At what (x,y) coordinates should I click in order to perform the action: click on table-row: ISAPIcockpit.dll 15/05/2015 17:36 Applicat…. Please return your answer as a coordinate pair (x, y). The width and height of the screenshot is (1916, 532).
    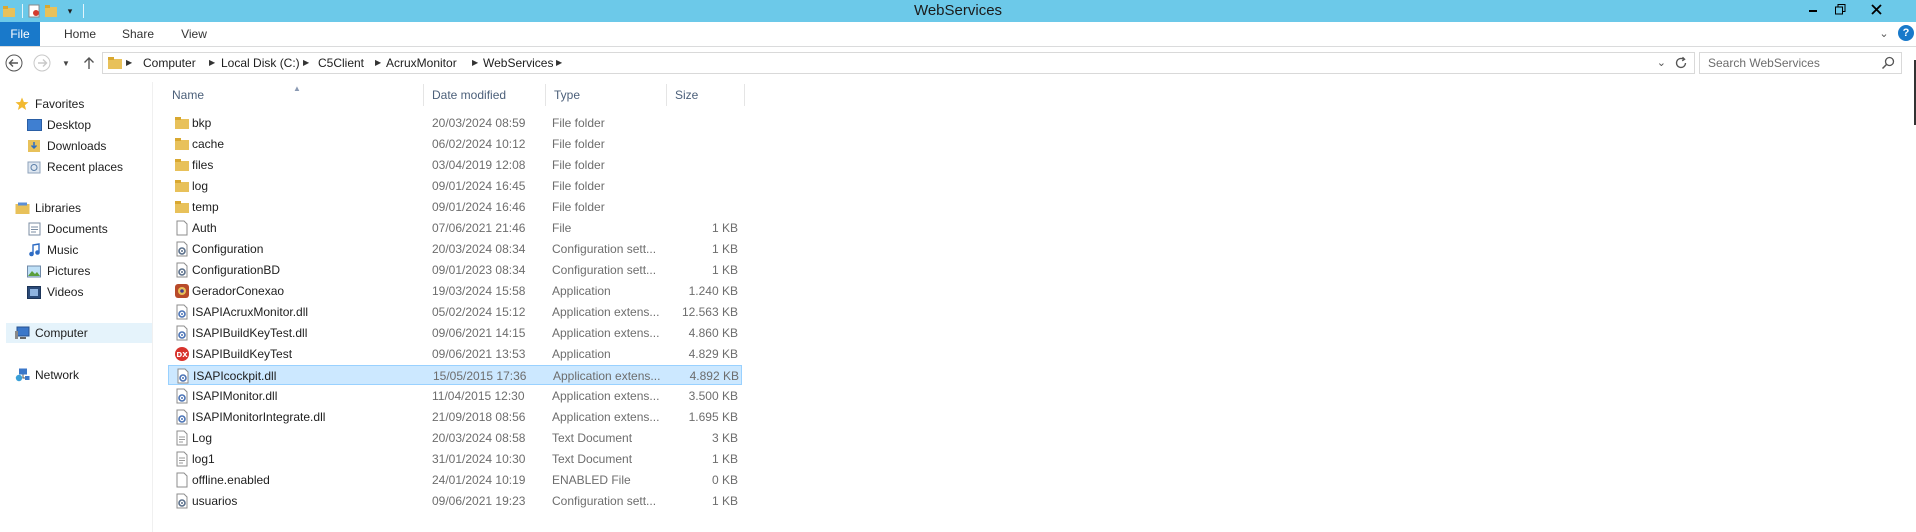
    Looking at the image, I should click on (455, 375).